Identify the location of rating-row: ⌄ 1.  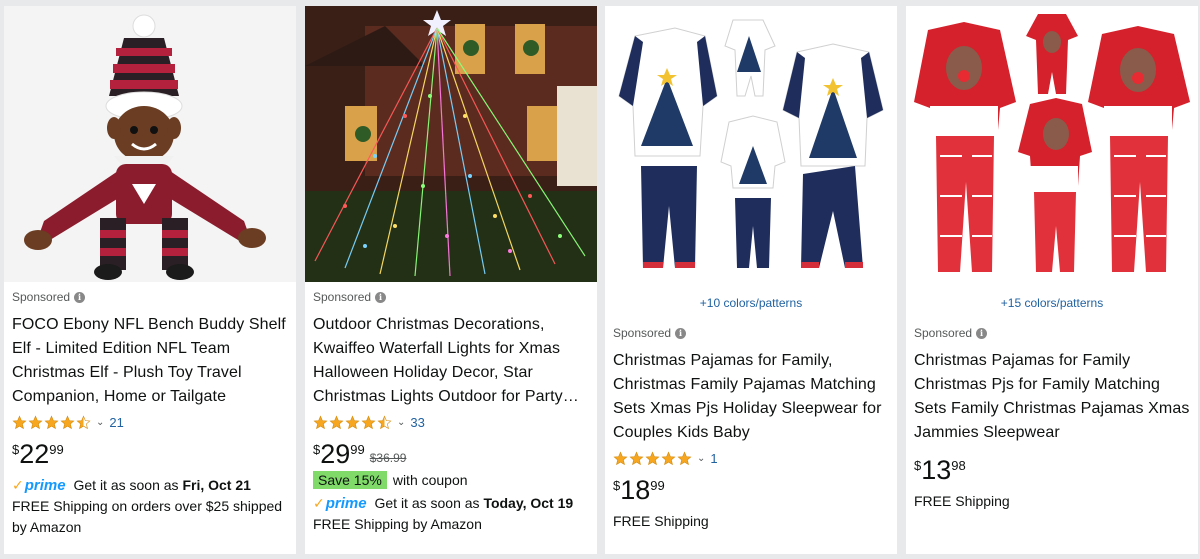
(751, 458).